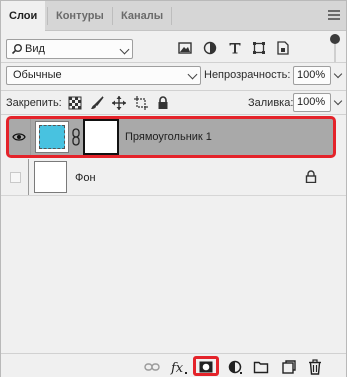 The width and height of the screenshot is (347, 377). Describe the element at coordinates (173, 177) in the screenshot. I see `layer-row-background: Фон` at that location.